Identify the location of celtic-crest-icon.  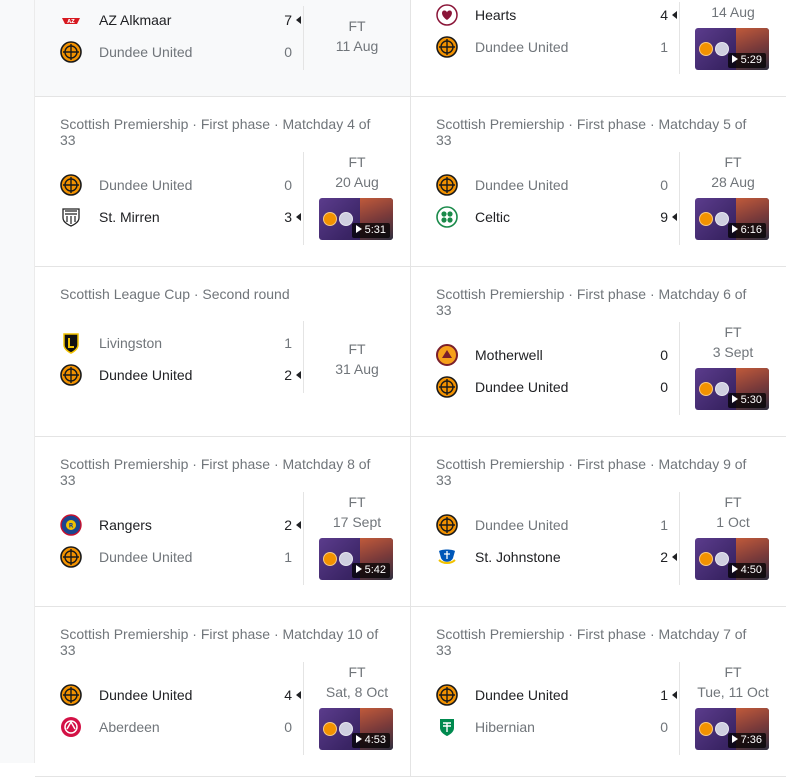
(447, 217).